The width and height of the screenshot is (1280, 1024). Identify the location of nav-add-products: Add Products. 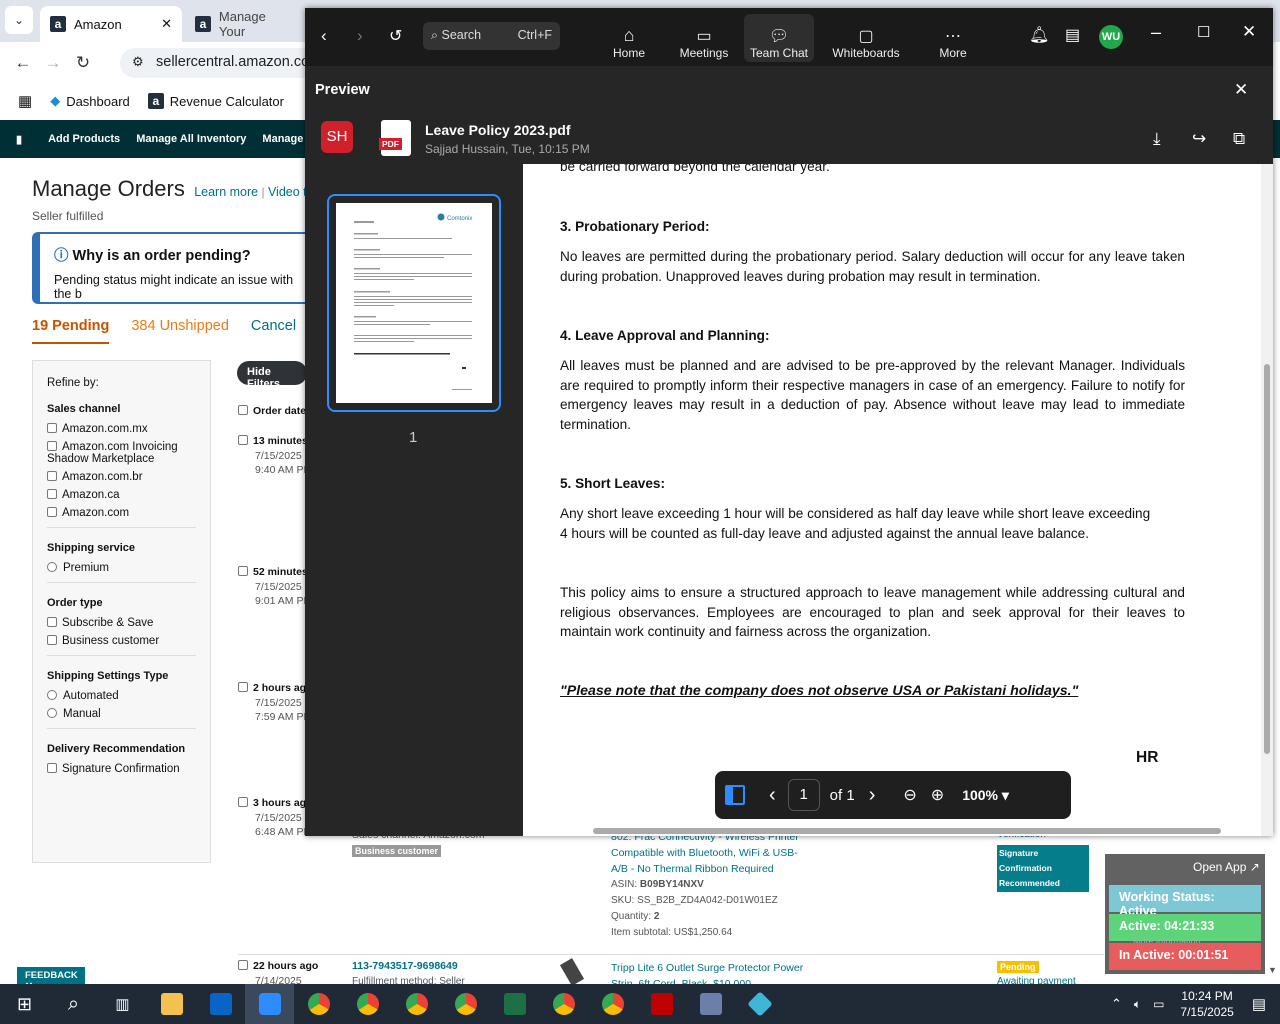
(84, 139).